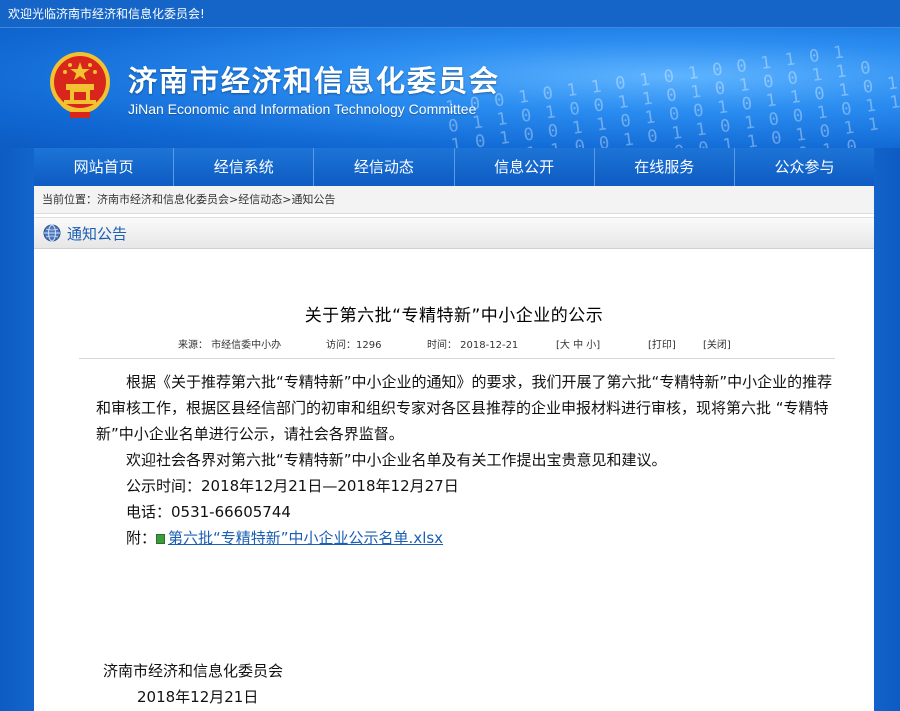  What do you see at coordinates (161, 539) in the screenshot?
I see `excel-file-icon` at bounding box center [161, 539].